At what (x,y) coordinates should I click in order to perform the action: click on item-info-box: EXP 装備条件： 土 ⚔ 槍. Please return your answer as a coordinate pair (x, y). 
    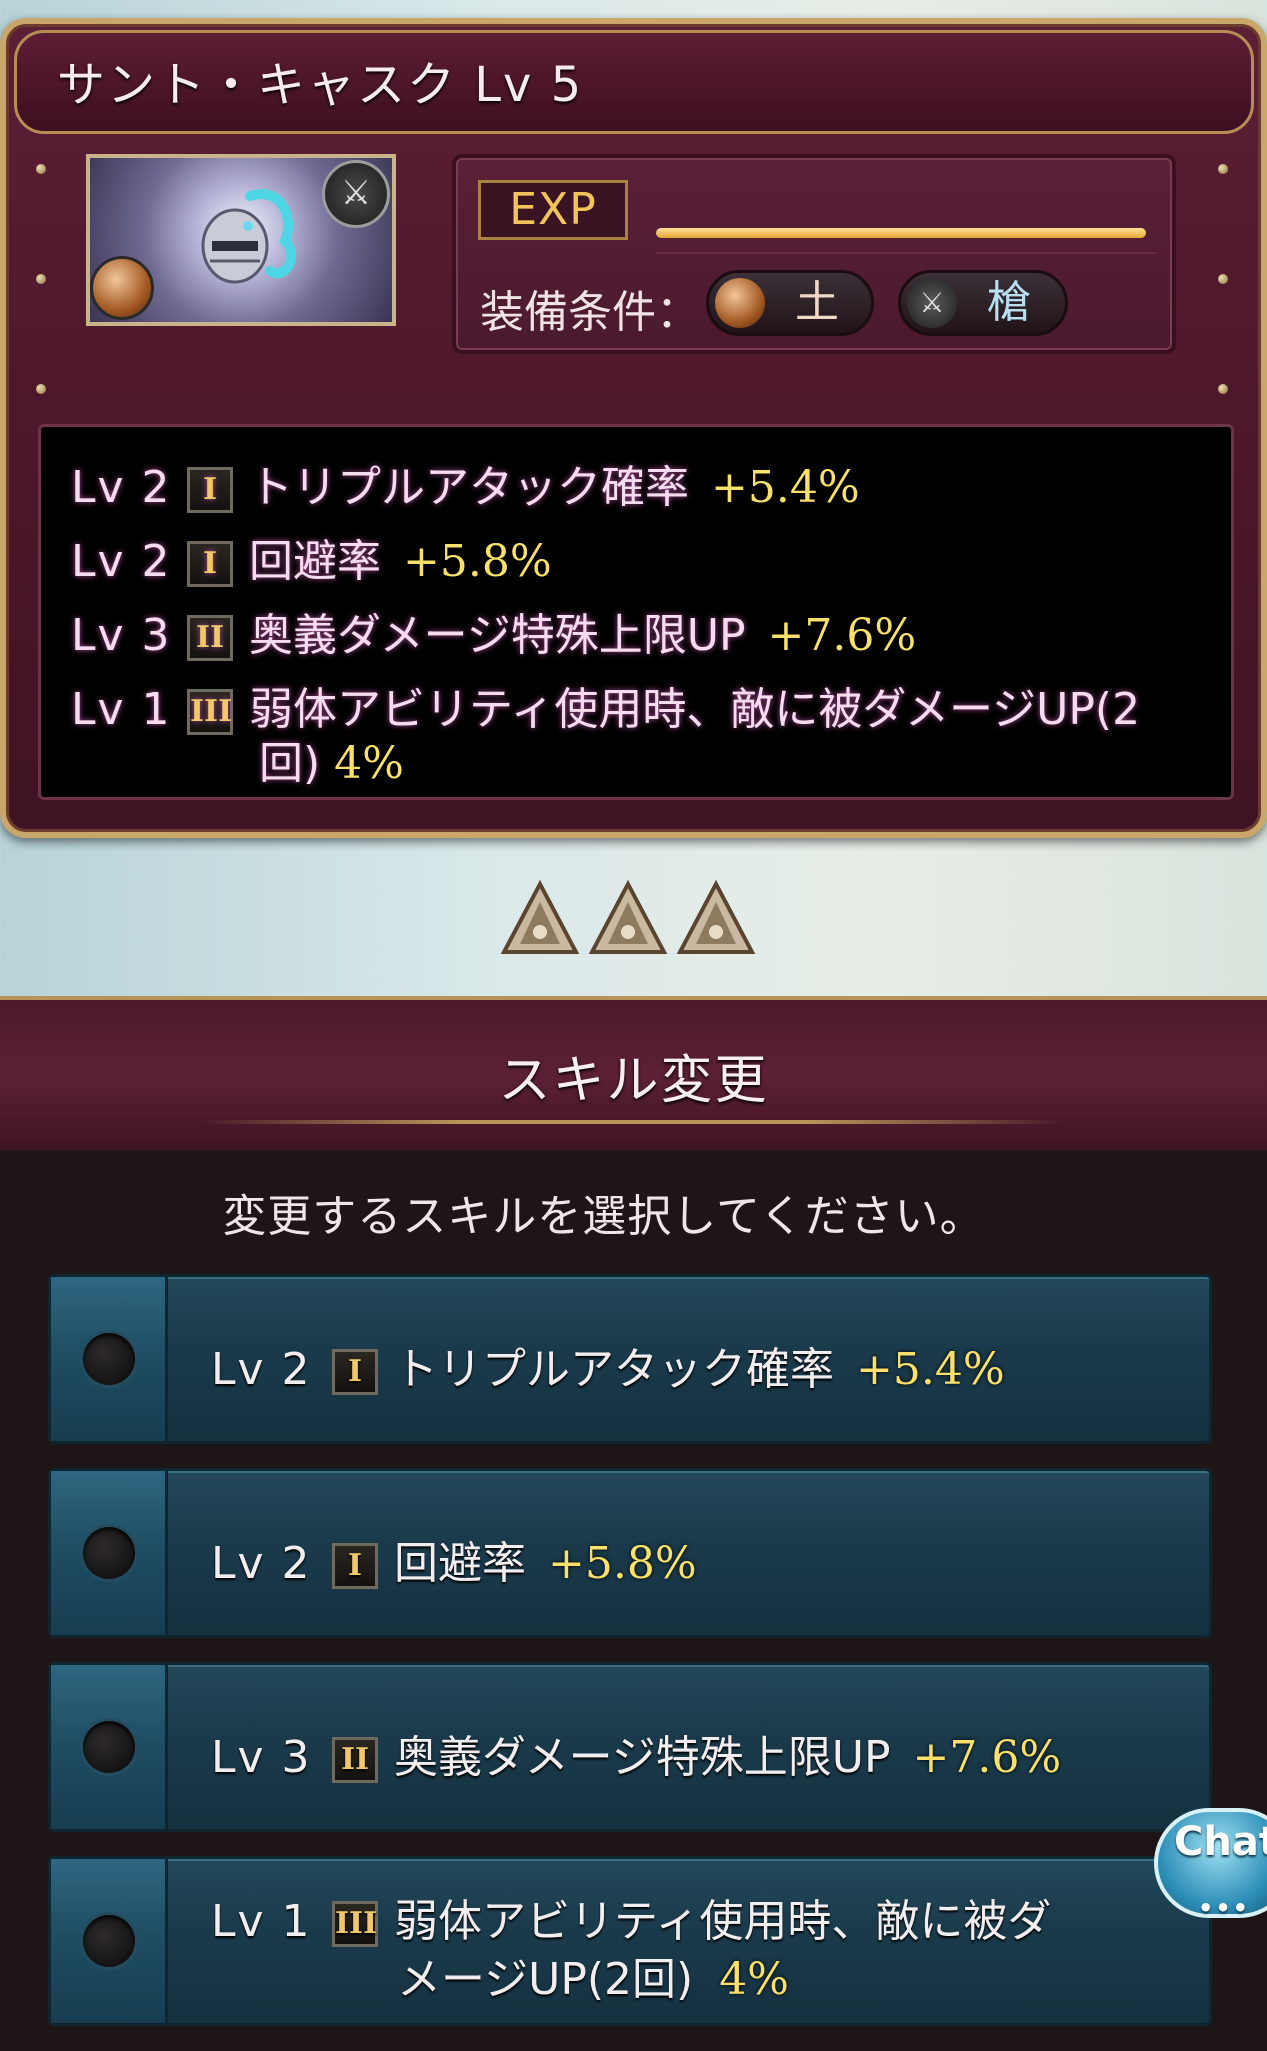
    Looking at the image, I should click on (814, 254).